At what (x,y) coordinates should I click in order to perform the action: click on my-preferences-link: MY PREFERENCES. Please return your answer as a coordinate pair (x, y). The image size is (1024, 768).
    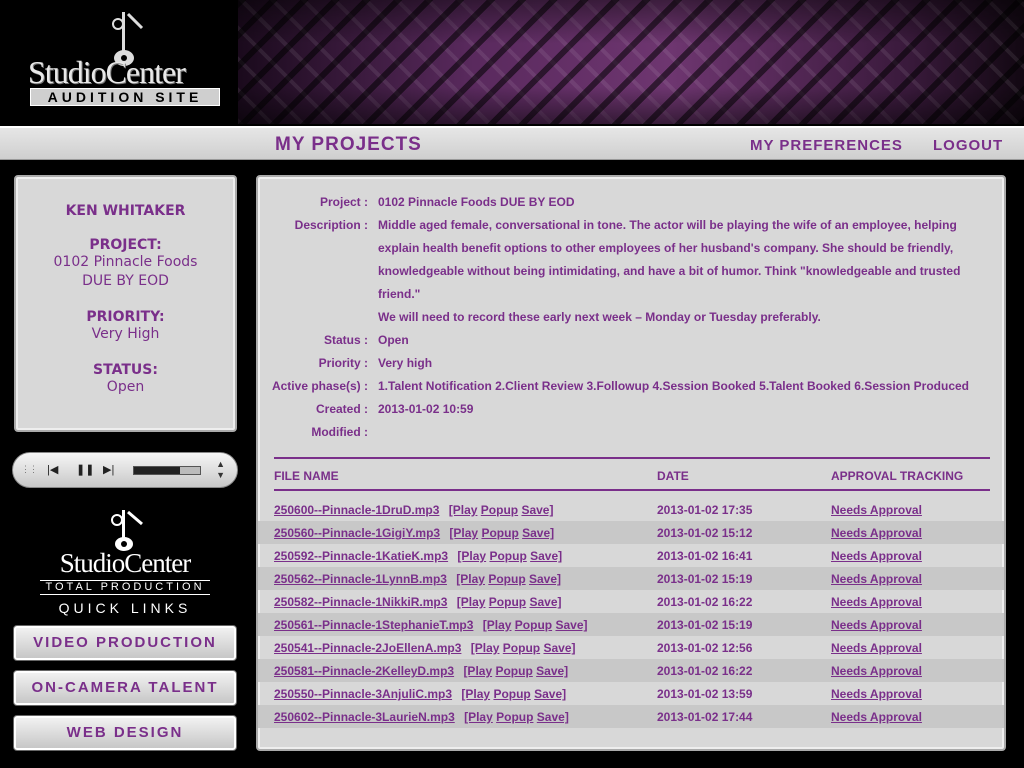
    Looking at the image, I should click on (826, 145).